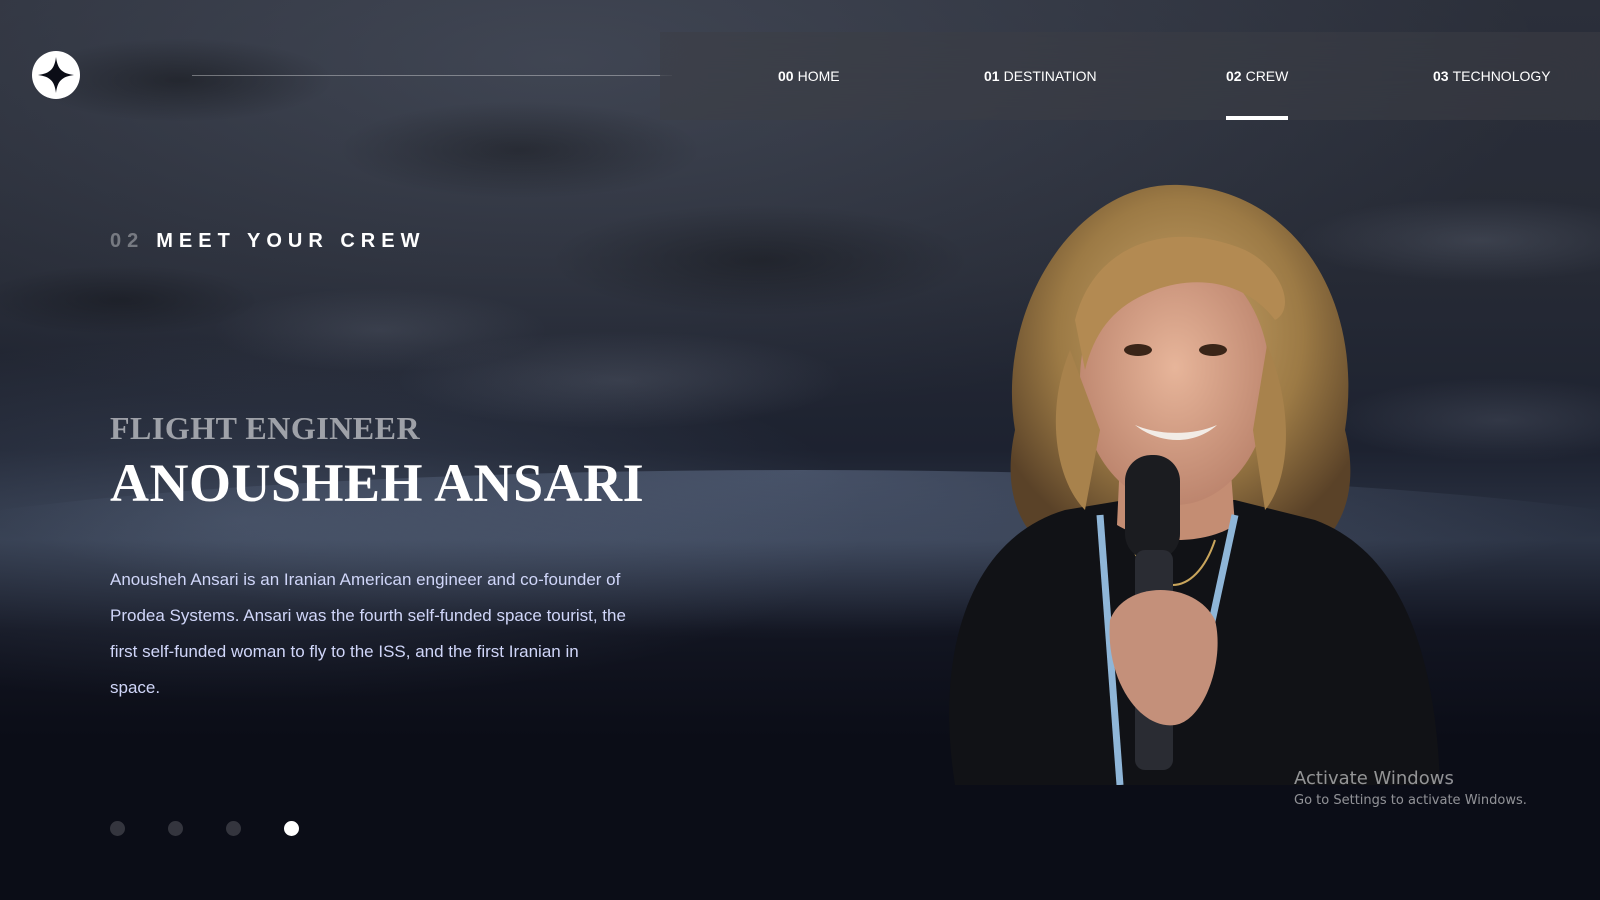  I want to click on crew-pagination, so click(204, 828).